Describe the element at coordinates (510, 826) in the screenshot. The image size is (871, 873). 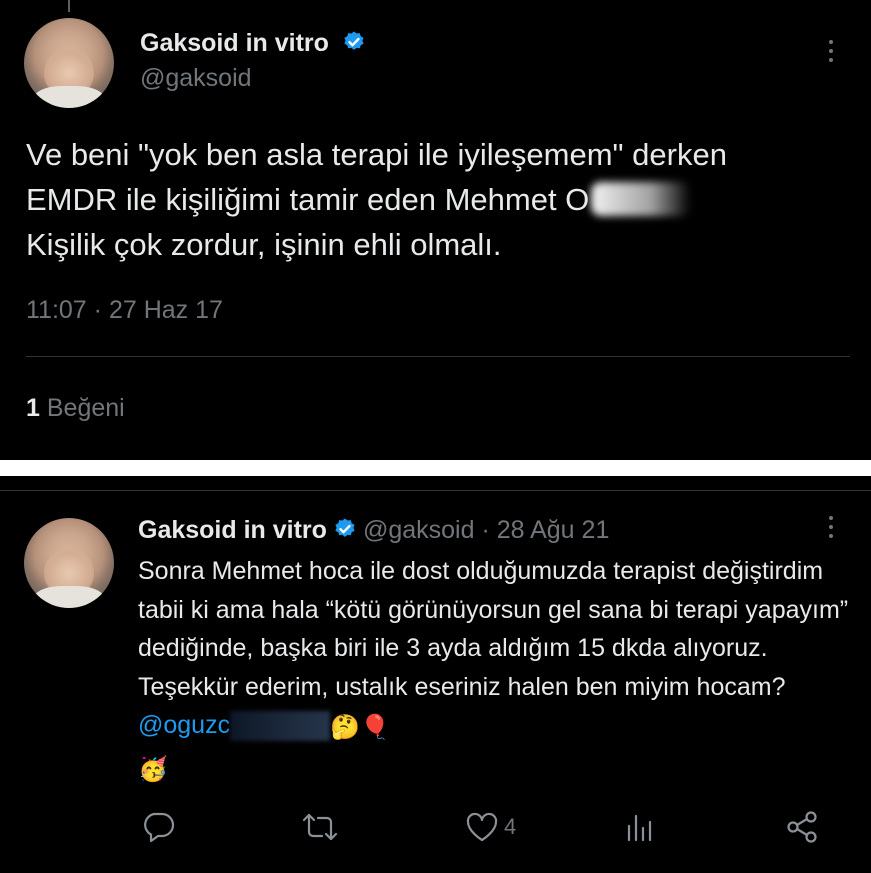
I see `like-count: 4` at that location.